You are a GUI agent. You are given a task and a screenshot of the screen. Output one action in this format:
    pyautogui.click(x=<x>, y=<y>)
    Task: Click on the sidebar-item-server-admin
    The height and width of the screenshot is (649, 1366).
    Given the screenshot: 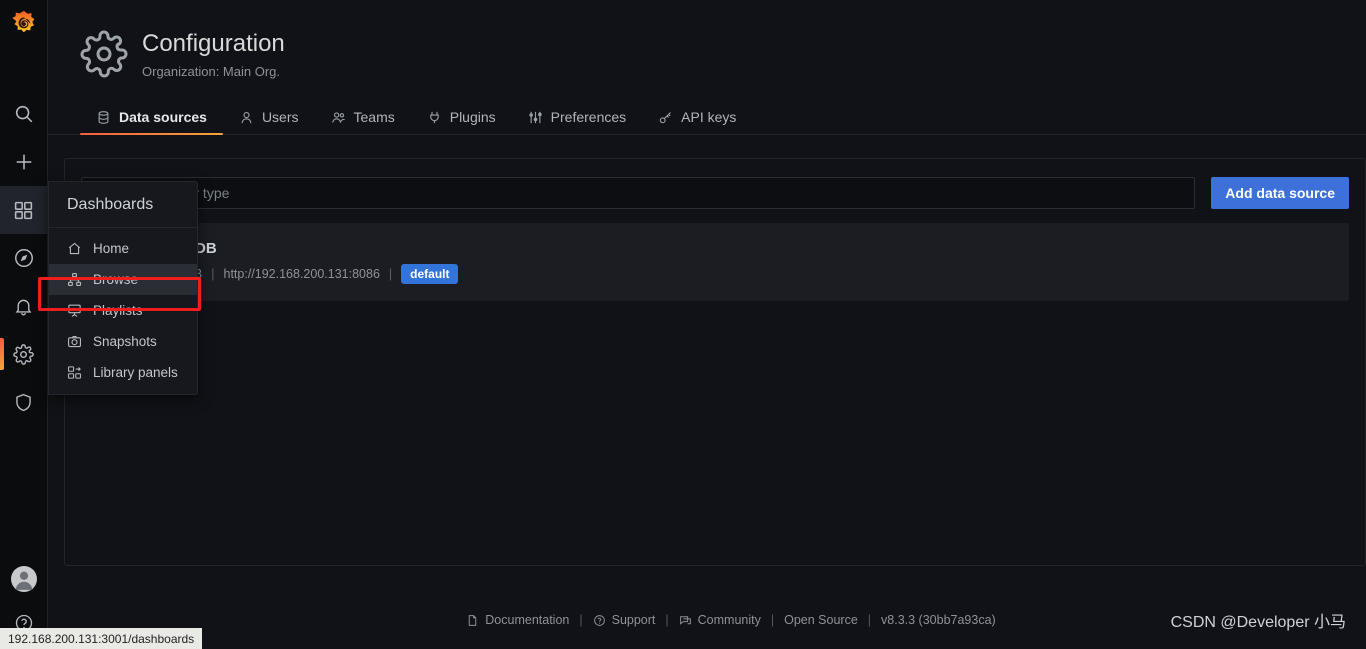 What is the action you would take?
    pyautogui.click(x=24, y=402)
    